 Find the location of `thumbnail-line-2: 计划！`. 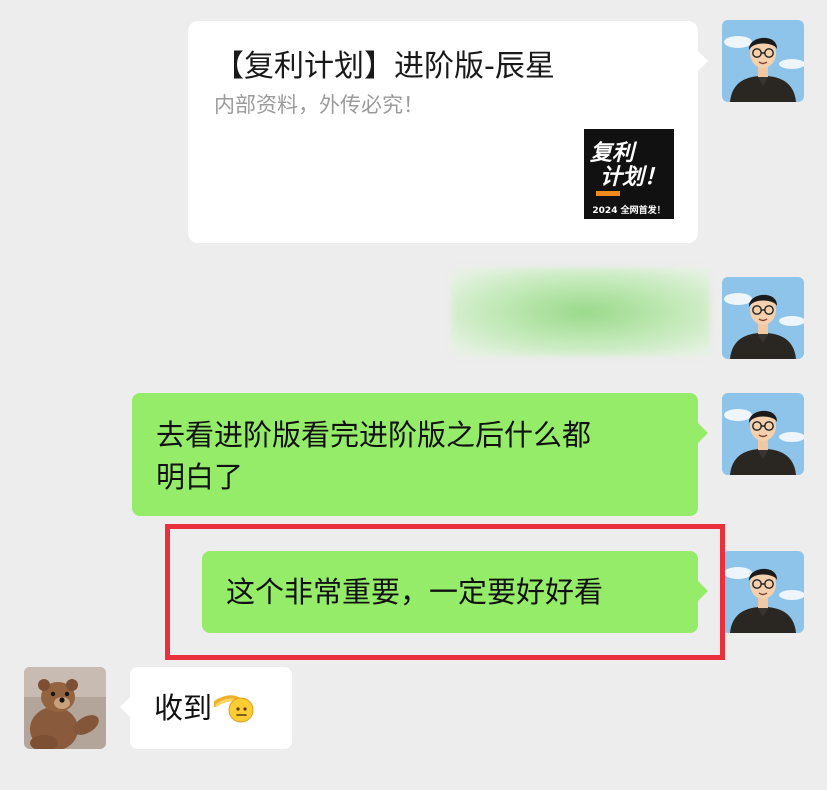

thumbnail-line-2: 计划！ is located at coordinates (633, 177).